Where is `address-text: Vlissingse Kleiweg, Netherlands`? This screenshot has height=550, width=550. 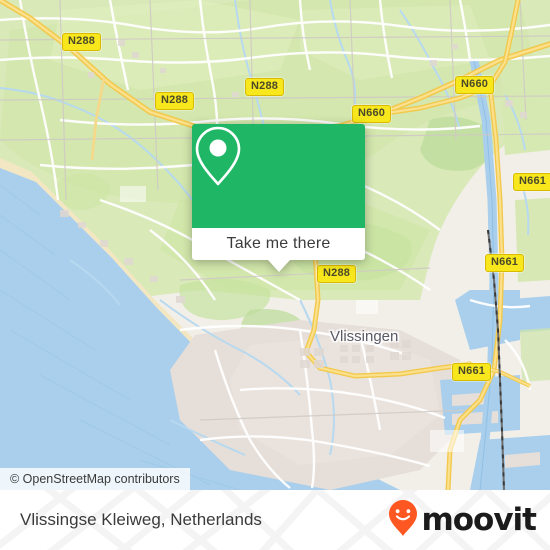
address-text: Vlissingse Kleiweg, Netherlands is located at coordinates (141, 519).